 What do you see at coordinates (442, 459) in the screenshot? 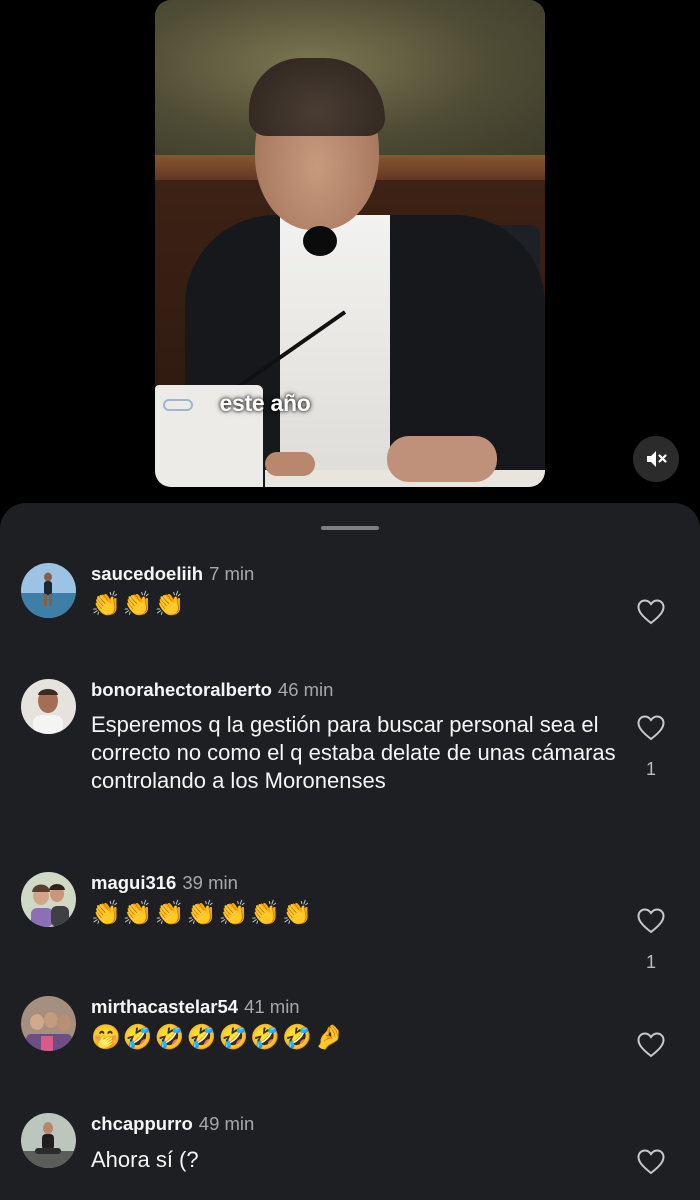
I see `speaker-hand-right` at bounding box center [442, 459].